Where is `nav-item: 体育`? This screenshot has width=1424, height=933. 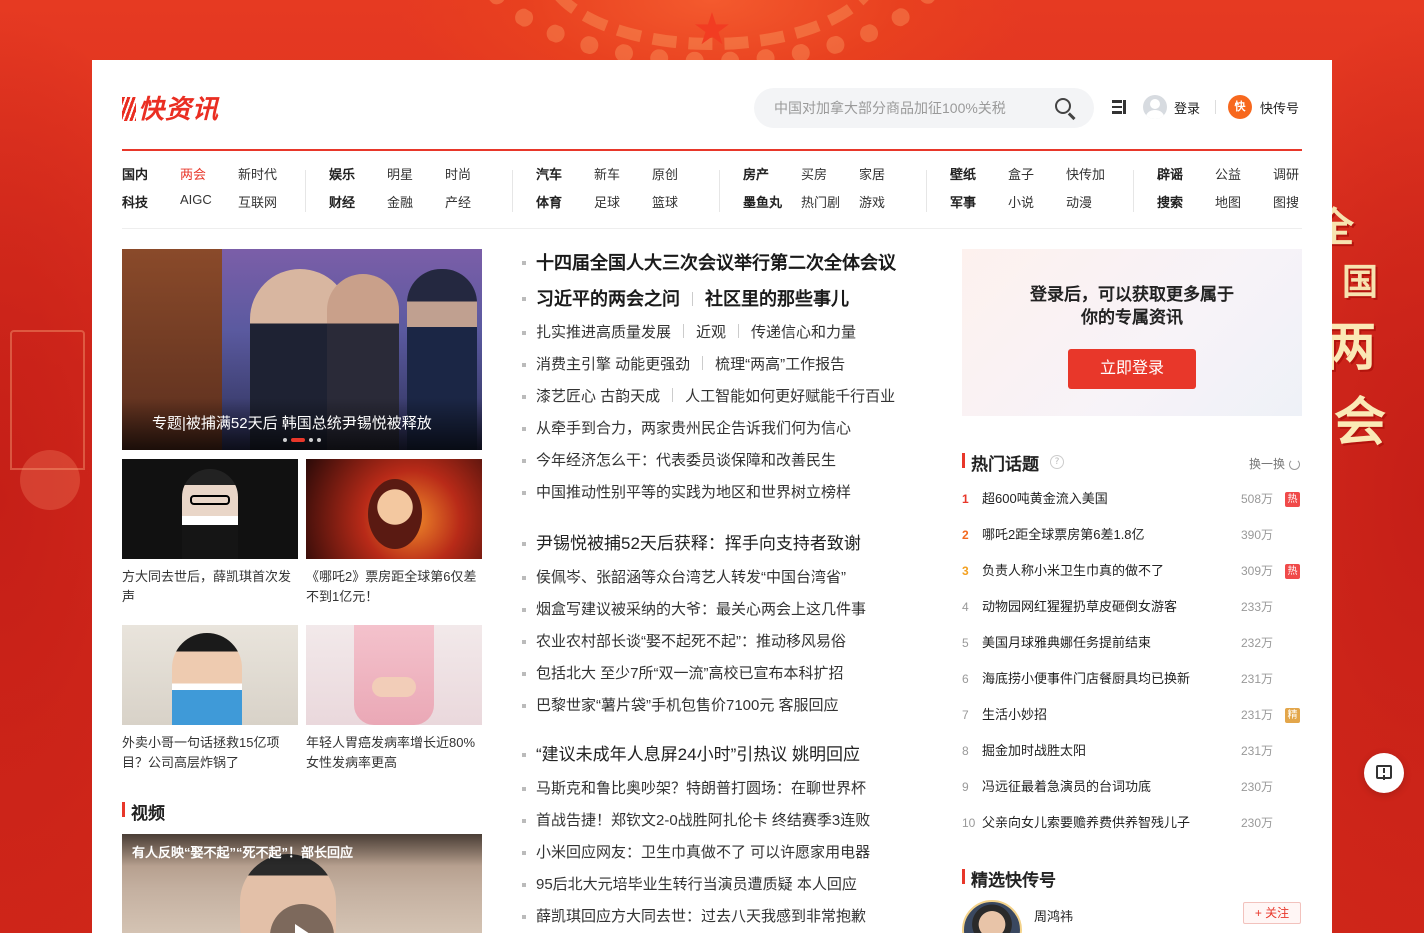 nav-item: 体育 is located at coordinates (549, 201).